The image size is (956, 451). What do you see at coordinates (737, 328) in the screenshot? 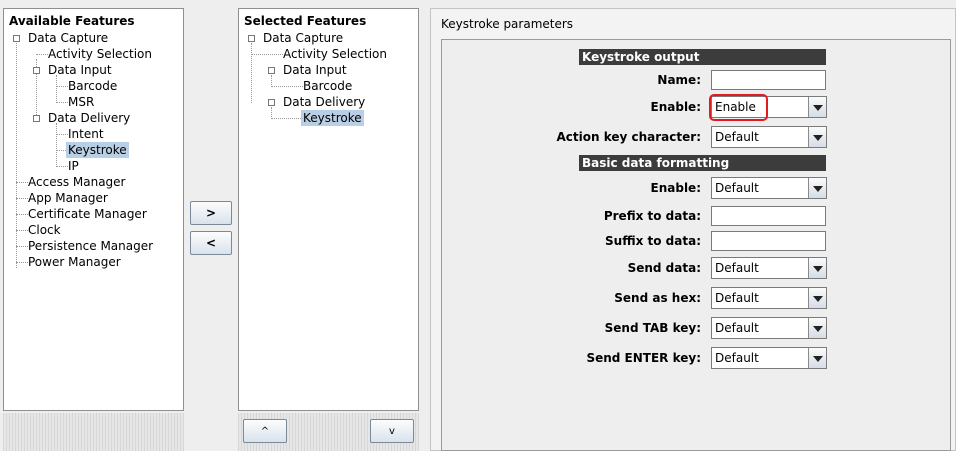
I see `send-tab-select-value: Default` at bounding box center [737, 328].